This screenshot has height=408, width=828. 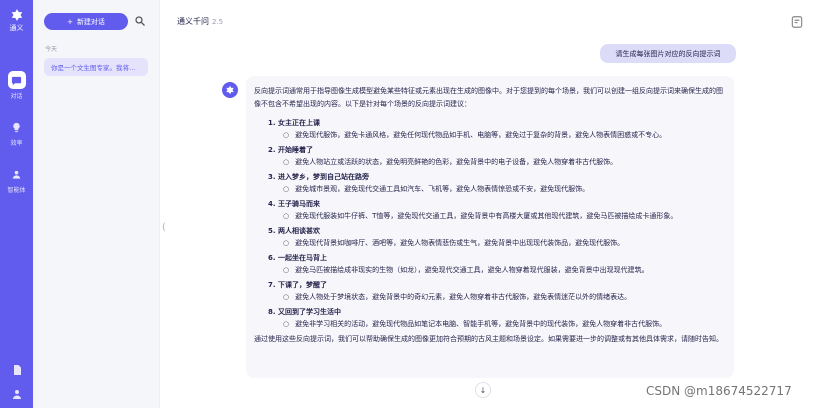 What do you see at coordinates (318, 177) in the screenshot?
I see `scene-title: 3. 进入梦乡，梦到自己站在路旁` at bounding box center [318, 177].